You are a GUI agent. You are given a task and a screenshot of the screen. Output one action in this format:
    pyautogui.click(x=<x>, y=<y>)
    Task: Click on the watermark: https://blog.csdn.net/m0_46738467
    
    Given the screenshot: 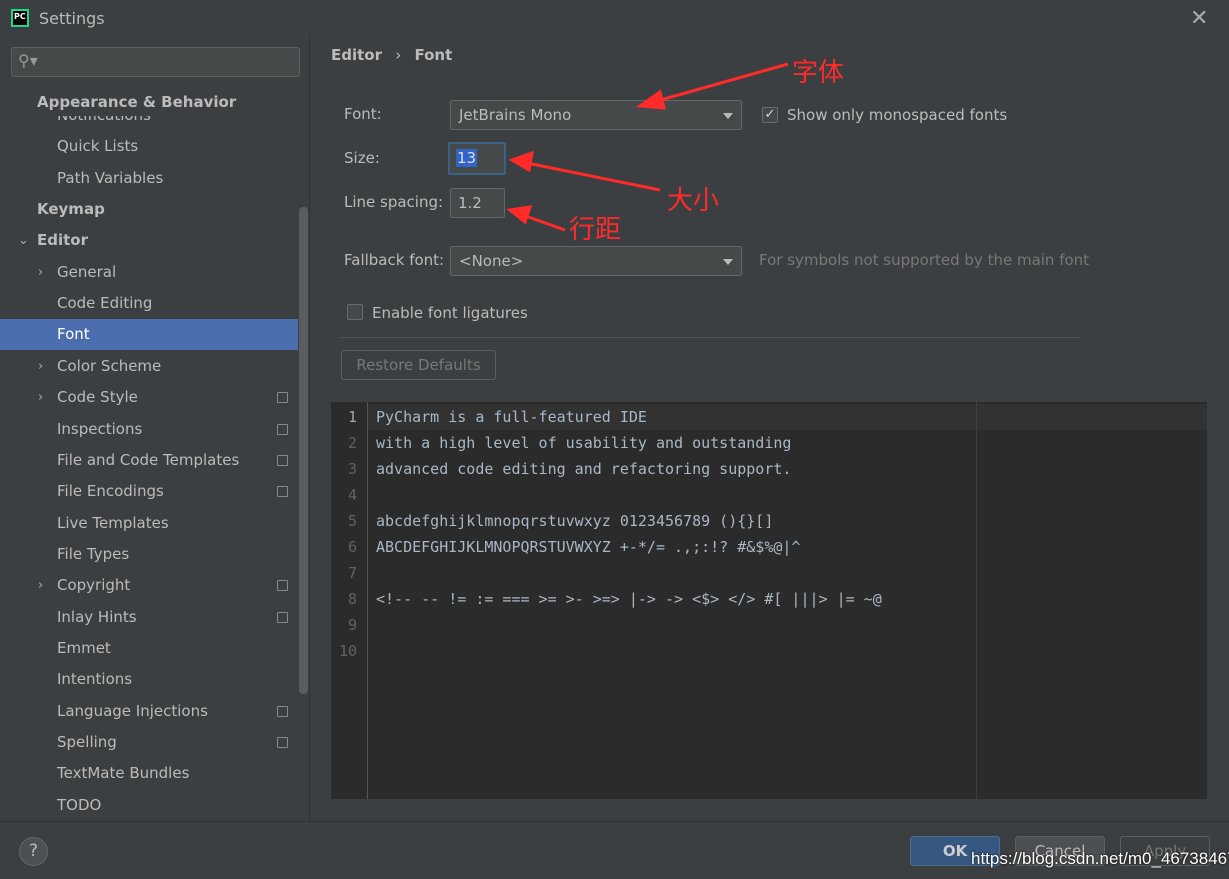 What is the action you would take?
    pyautogui.click(x=1100, y=858)
    